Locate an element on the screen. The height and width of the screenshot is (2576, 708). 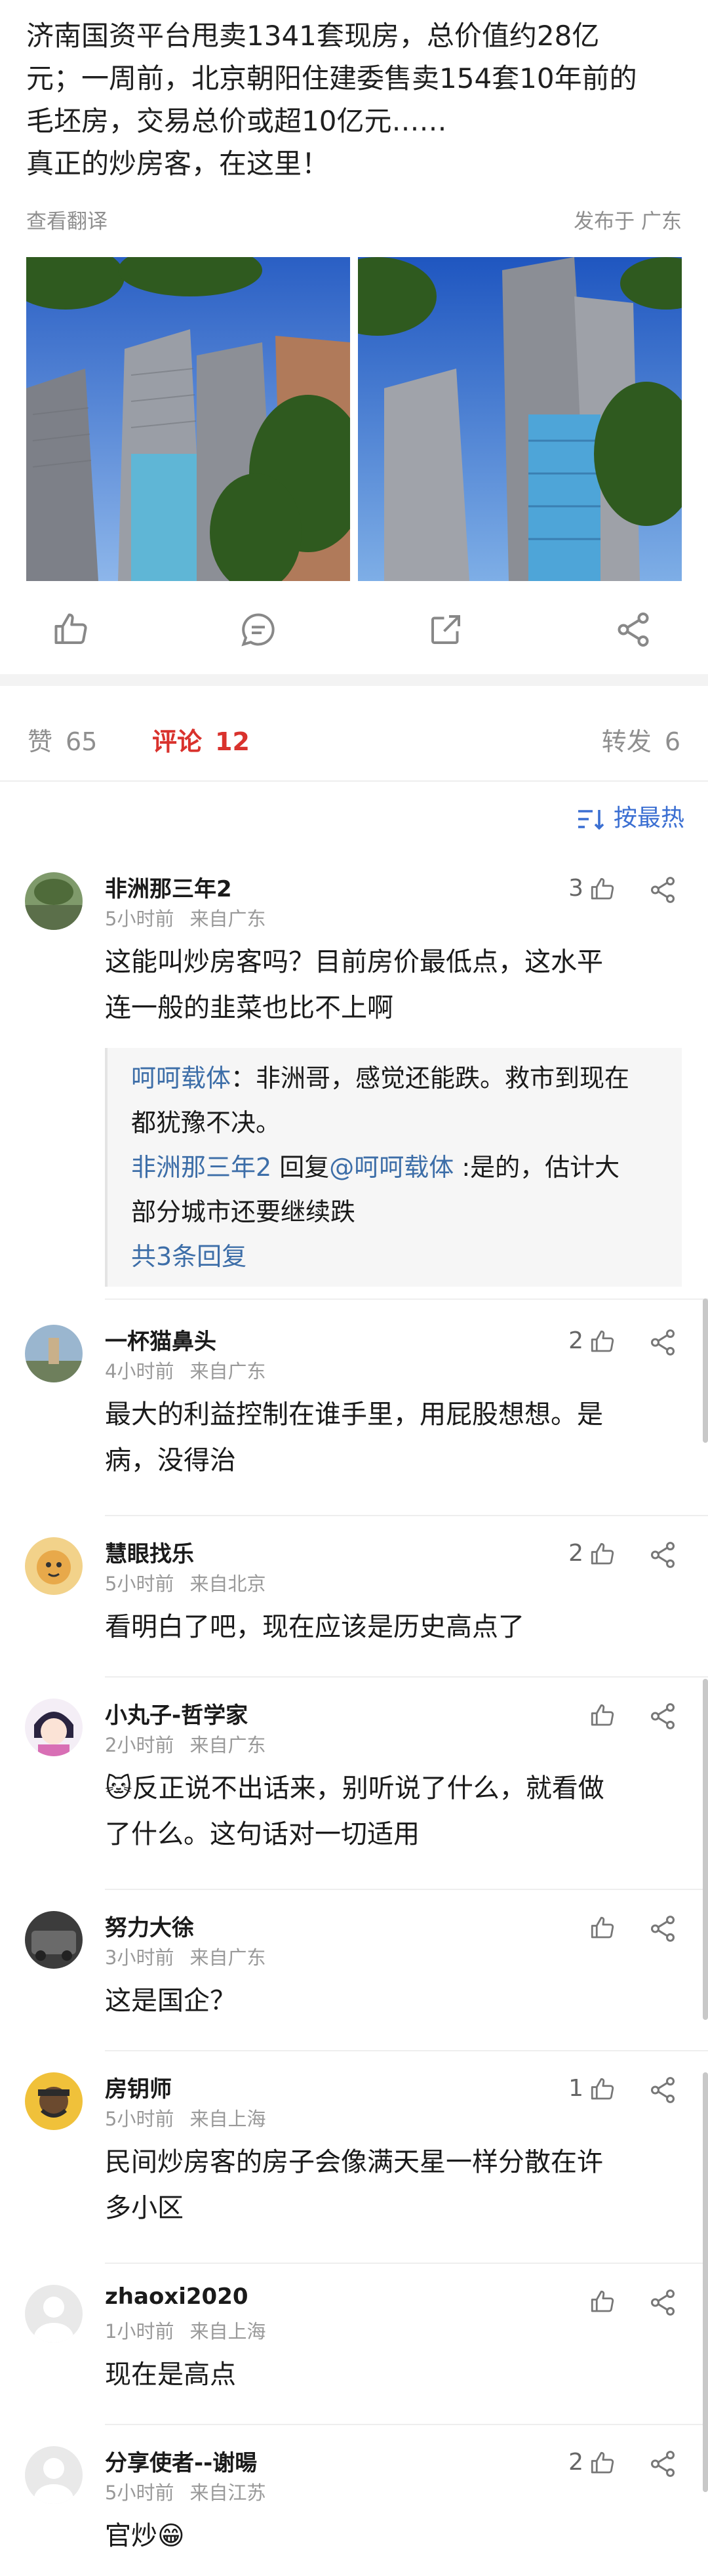
comment-like-button: 1 is located at coordinates (592, 2091).